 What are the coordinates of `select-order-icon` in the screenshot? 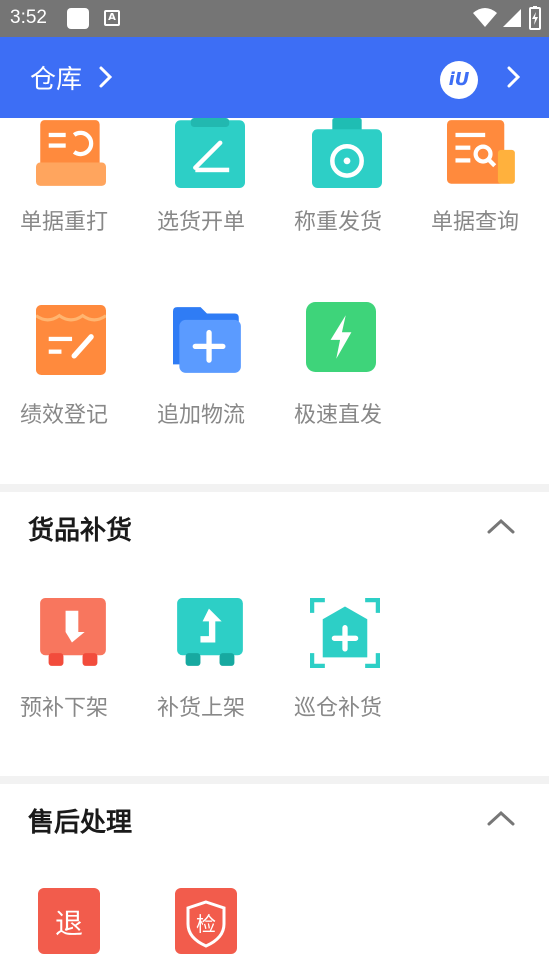 It's located at (210, 153).